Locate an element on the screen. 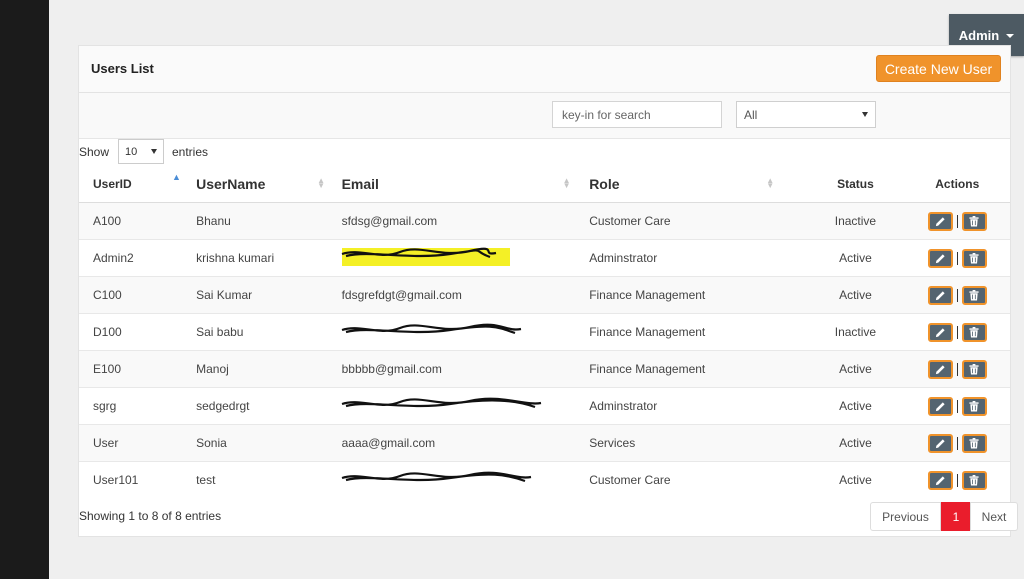 This screenshot has width=1024, height=579. table-row: sgrg sedgedrgt Adminstrator Active is located at coordinates (544, 406).